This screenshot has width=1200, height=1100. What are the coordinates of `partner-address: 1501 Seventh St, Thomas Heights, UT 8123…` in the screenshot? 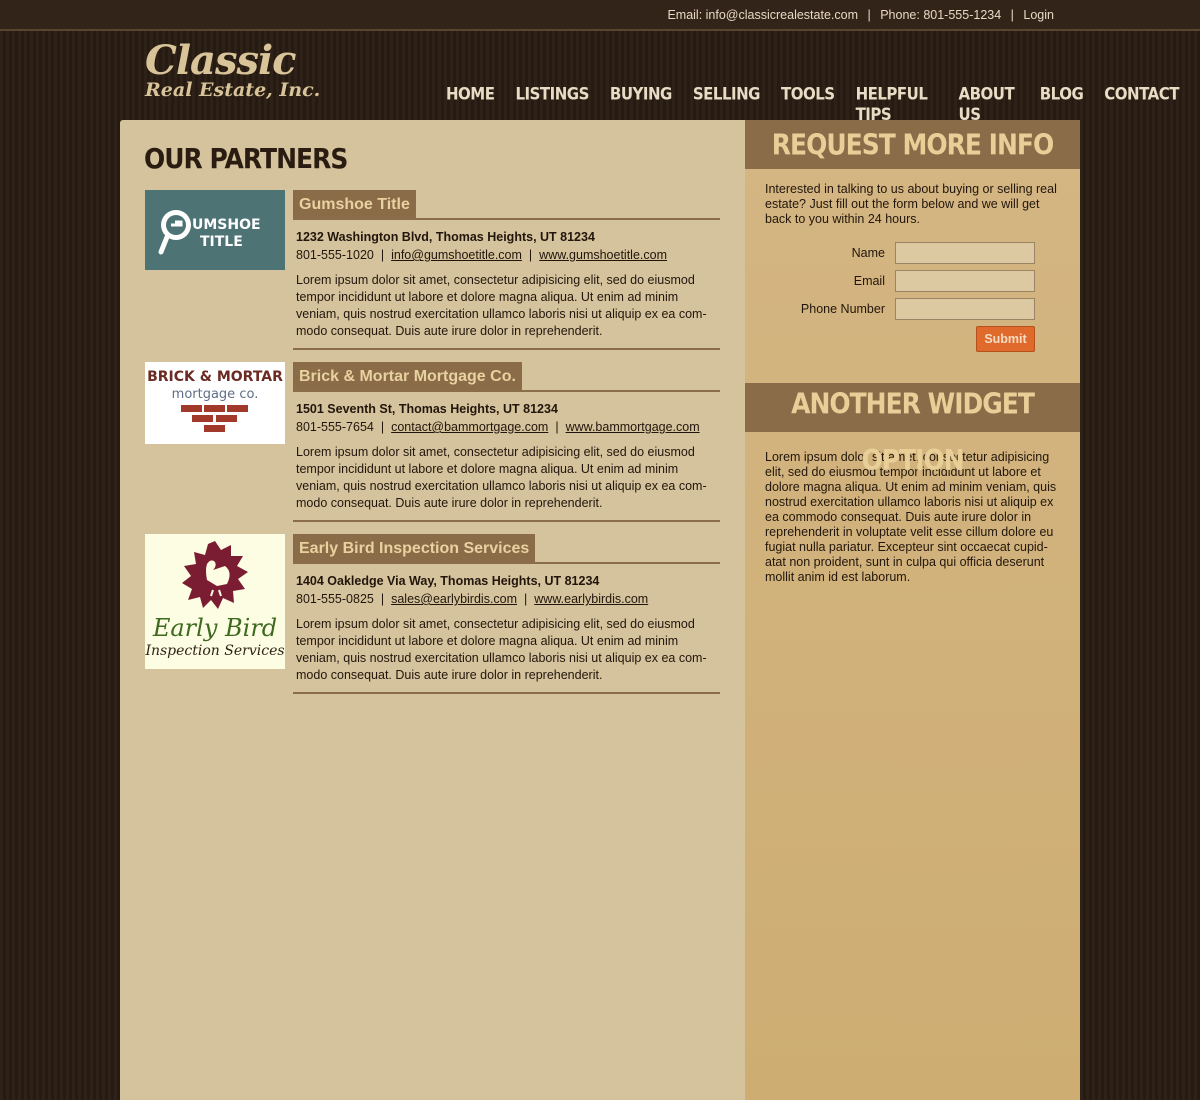 It's located at (427, 409).